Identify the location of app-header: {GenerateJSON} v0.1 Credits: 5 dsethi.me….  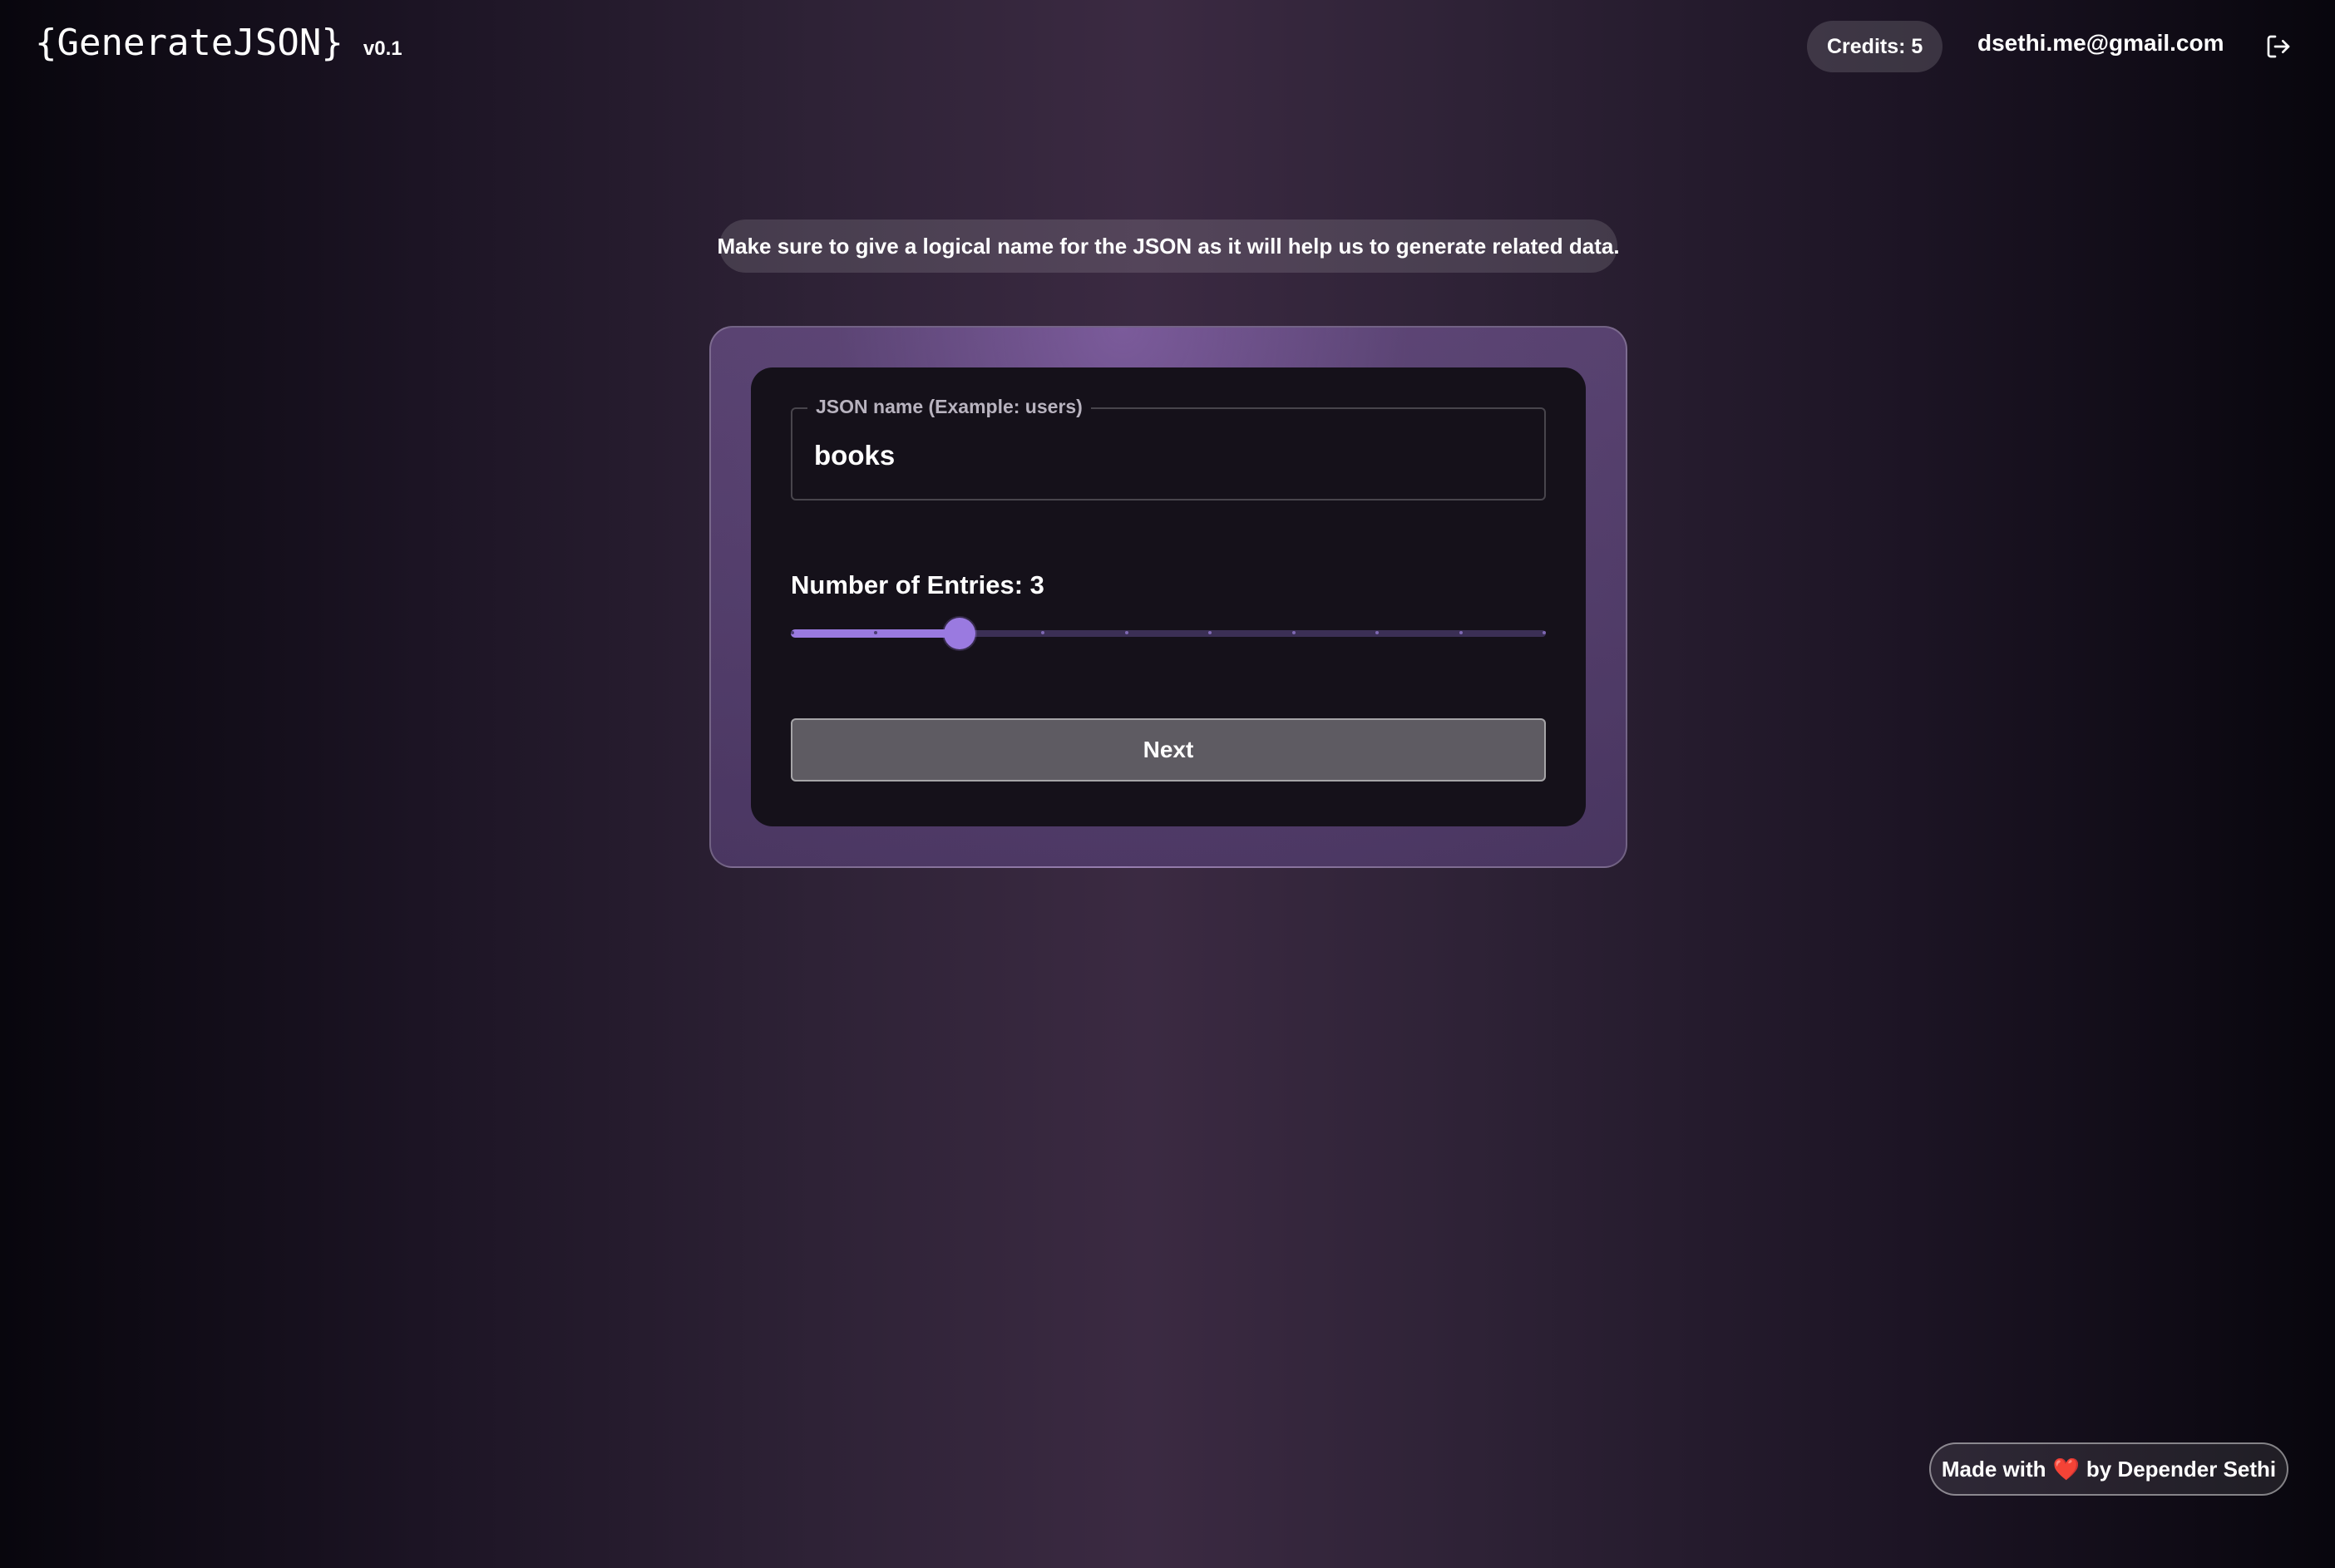
(1167, 46).